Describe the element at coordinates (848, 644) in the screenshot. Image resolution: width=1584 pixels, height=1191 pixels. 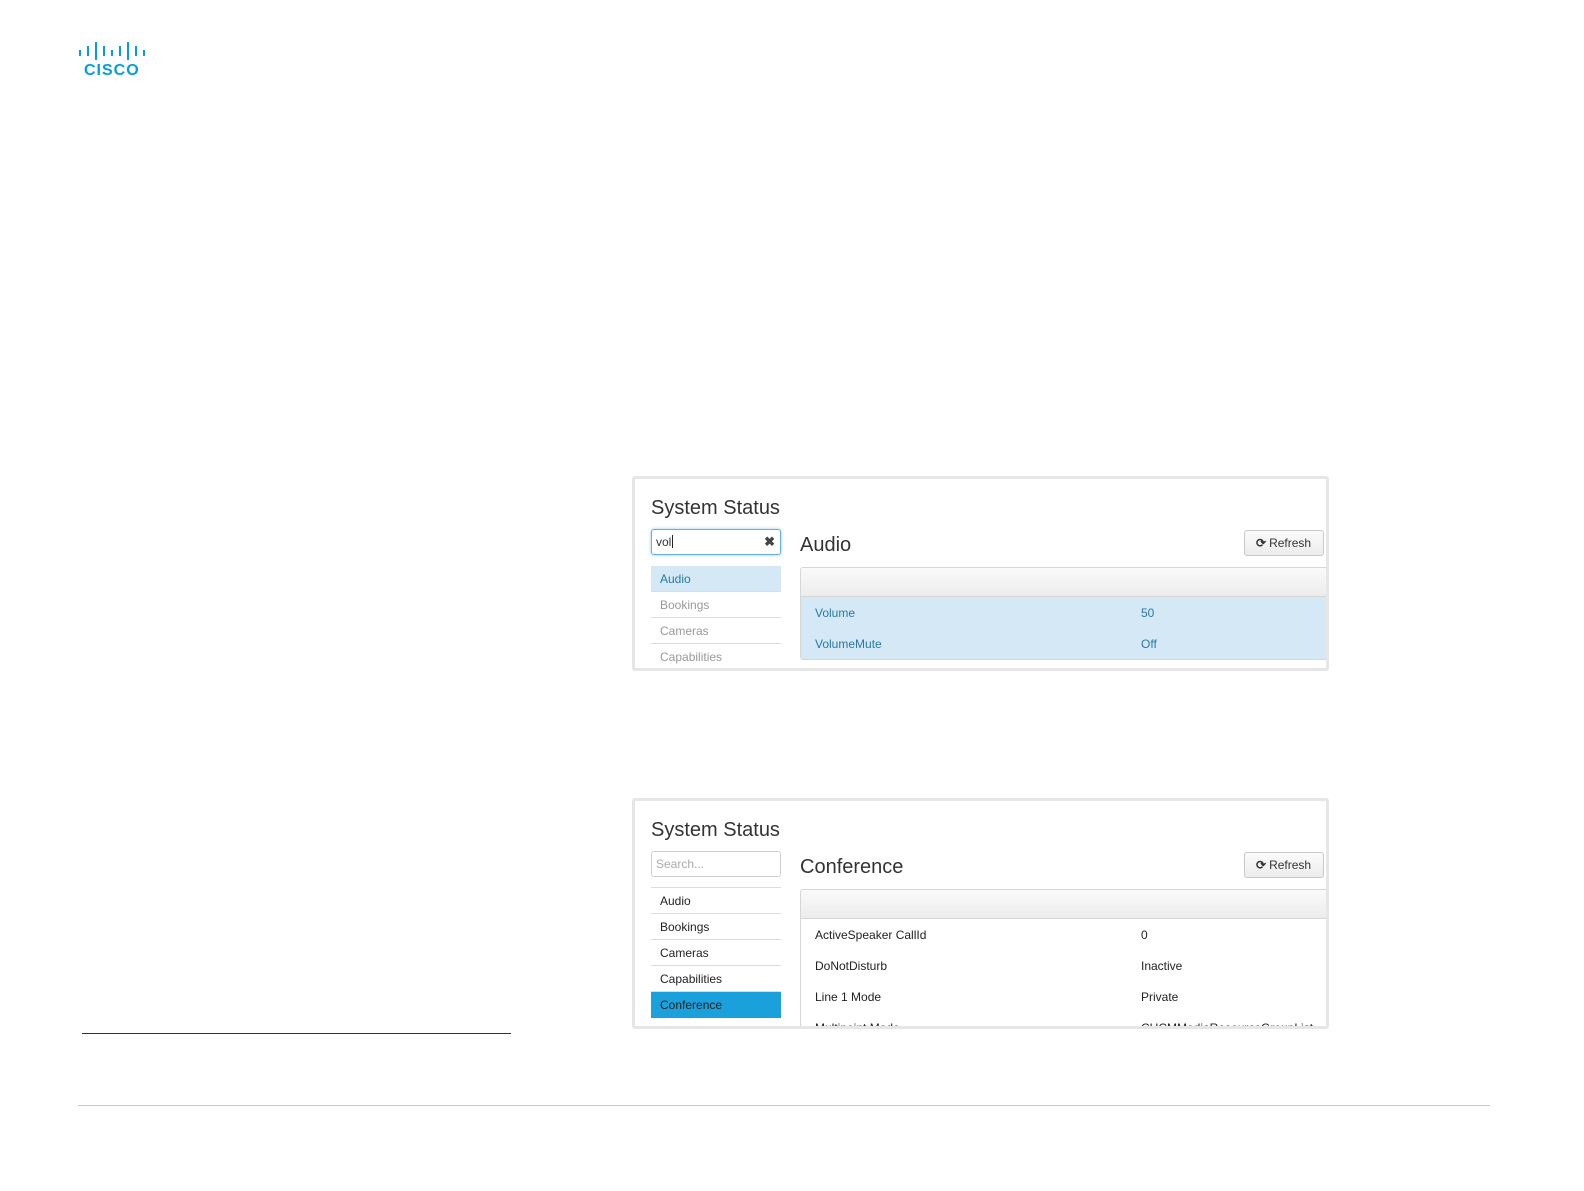
I see `row-key: VolumeMute` at that location.